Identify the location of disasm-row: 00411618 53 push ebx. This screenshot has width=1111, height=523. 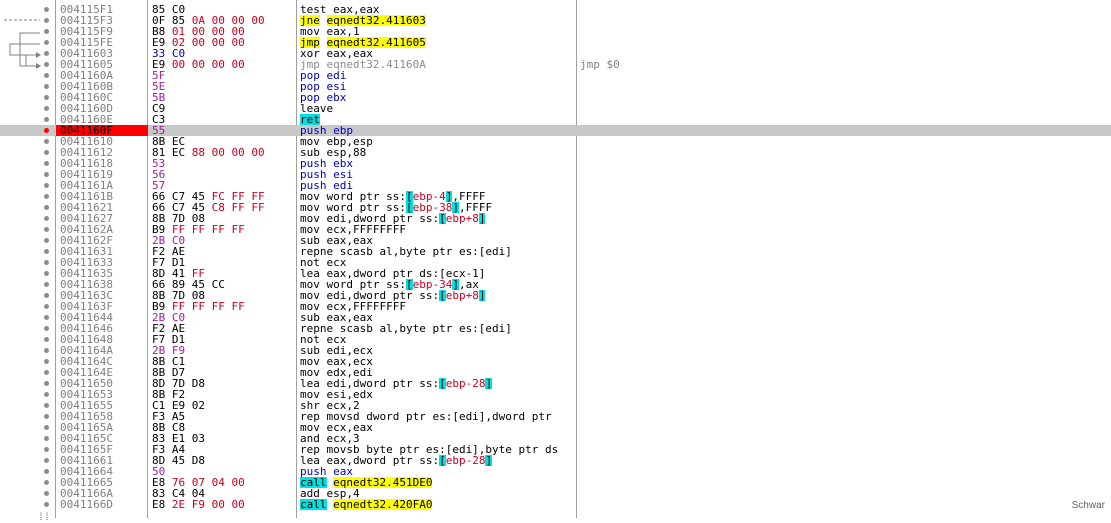
(555, 163).